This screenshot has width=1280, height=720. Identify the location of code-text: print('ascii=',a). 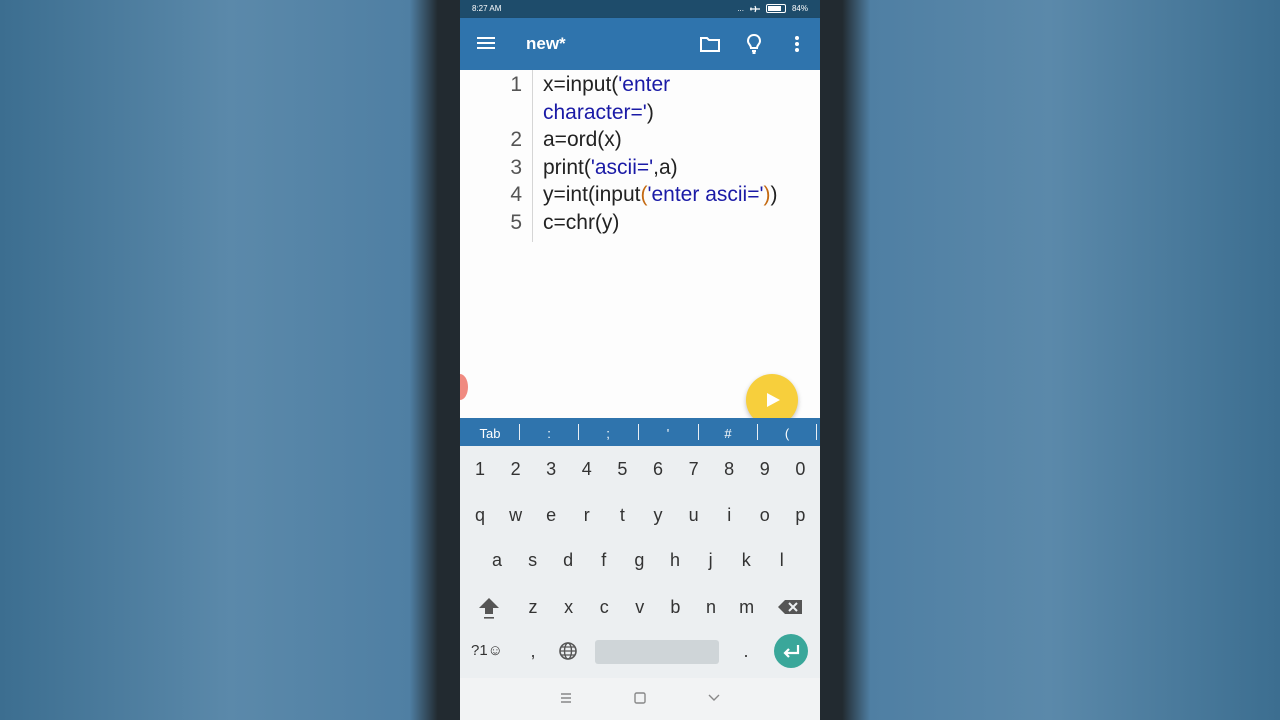
(610, 168).